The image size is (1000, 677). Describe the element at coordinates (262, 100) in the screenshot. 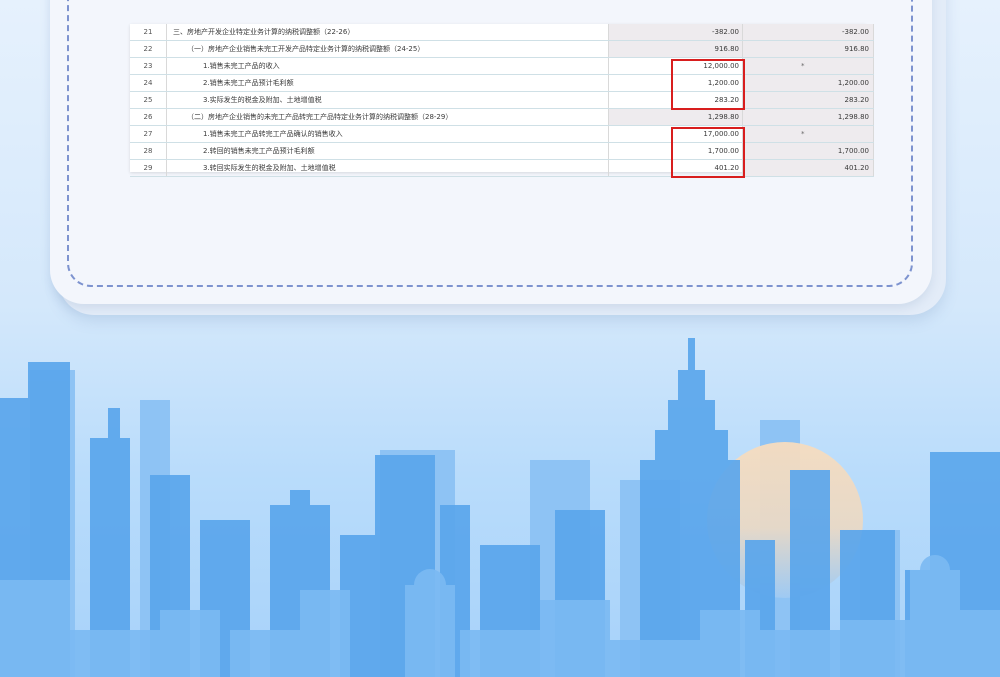

I see `row-item-label: 3.实际发生的税金及附加、土地增值税` at that location.